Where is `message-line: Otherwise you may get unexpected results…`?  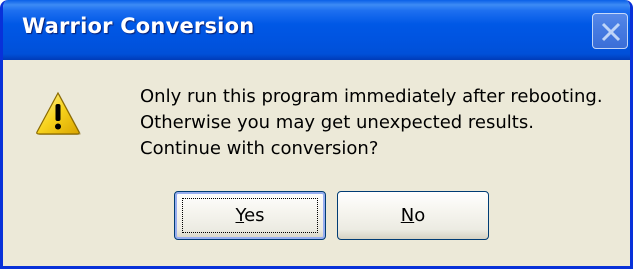
message-line: Otherwise you may get unexpected results… is located at coordinates (337, 122).